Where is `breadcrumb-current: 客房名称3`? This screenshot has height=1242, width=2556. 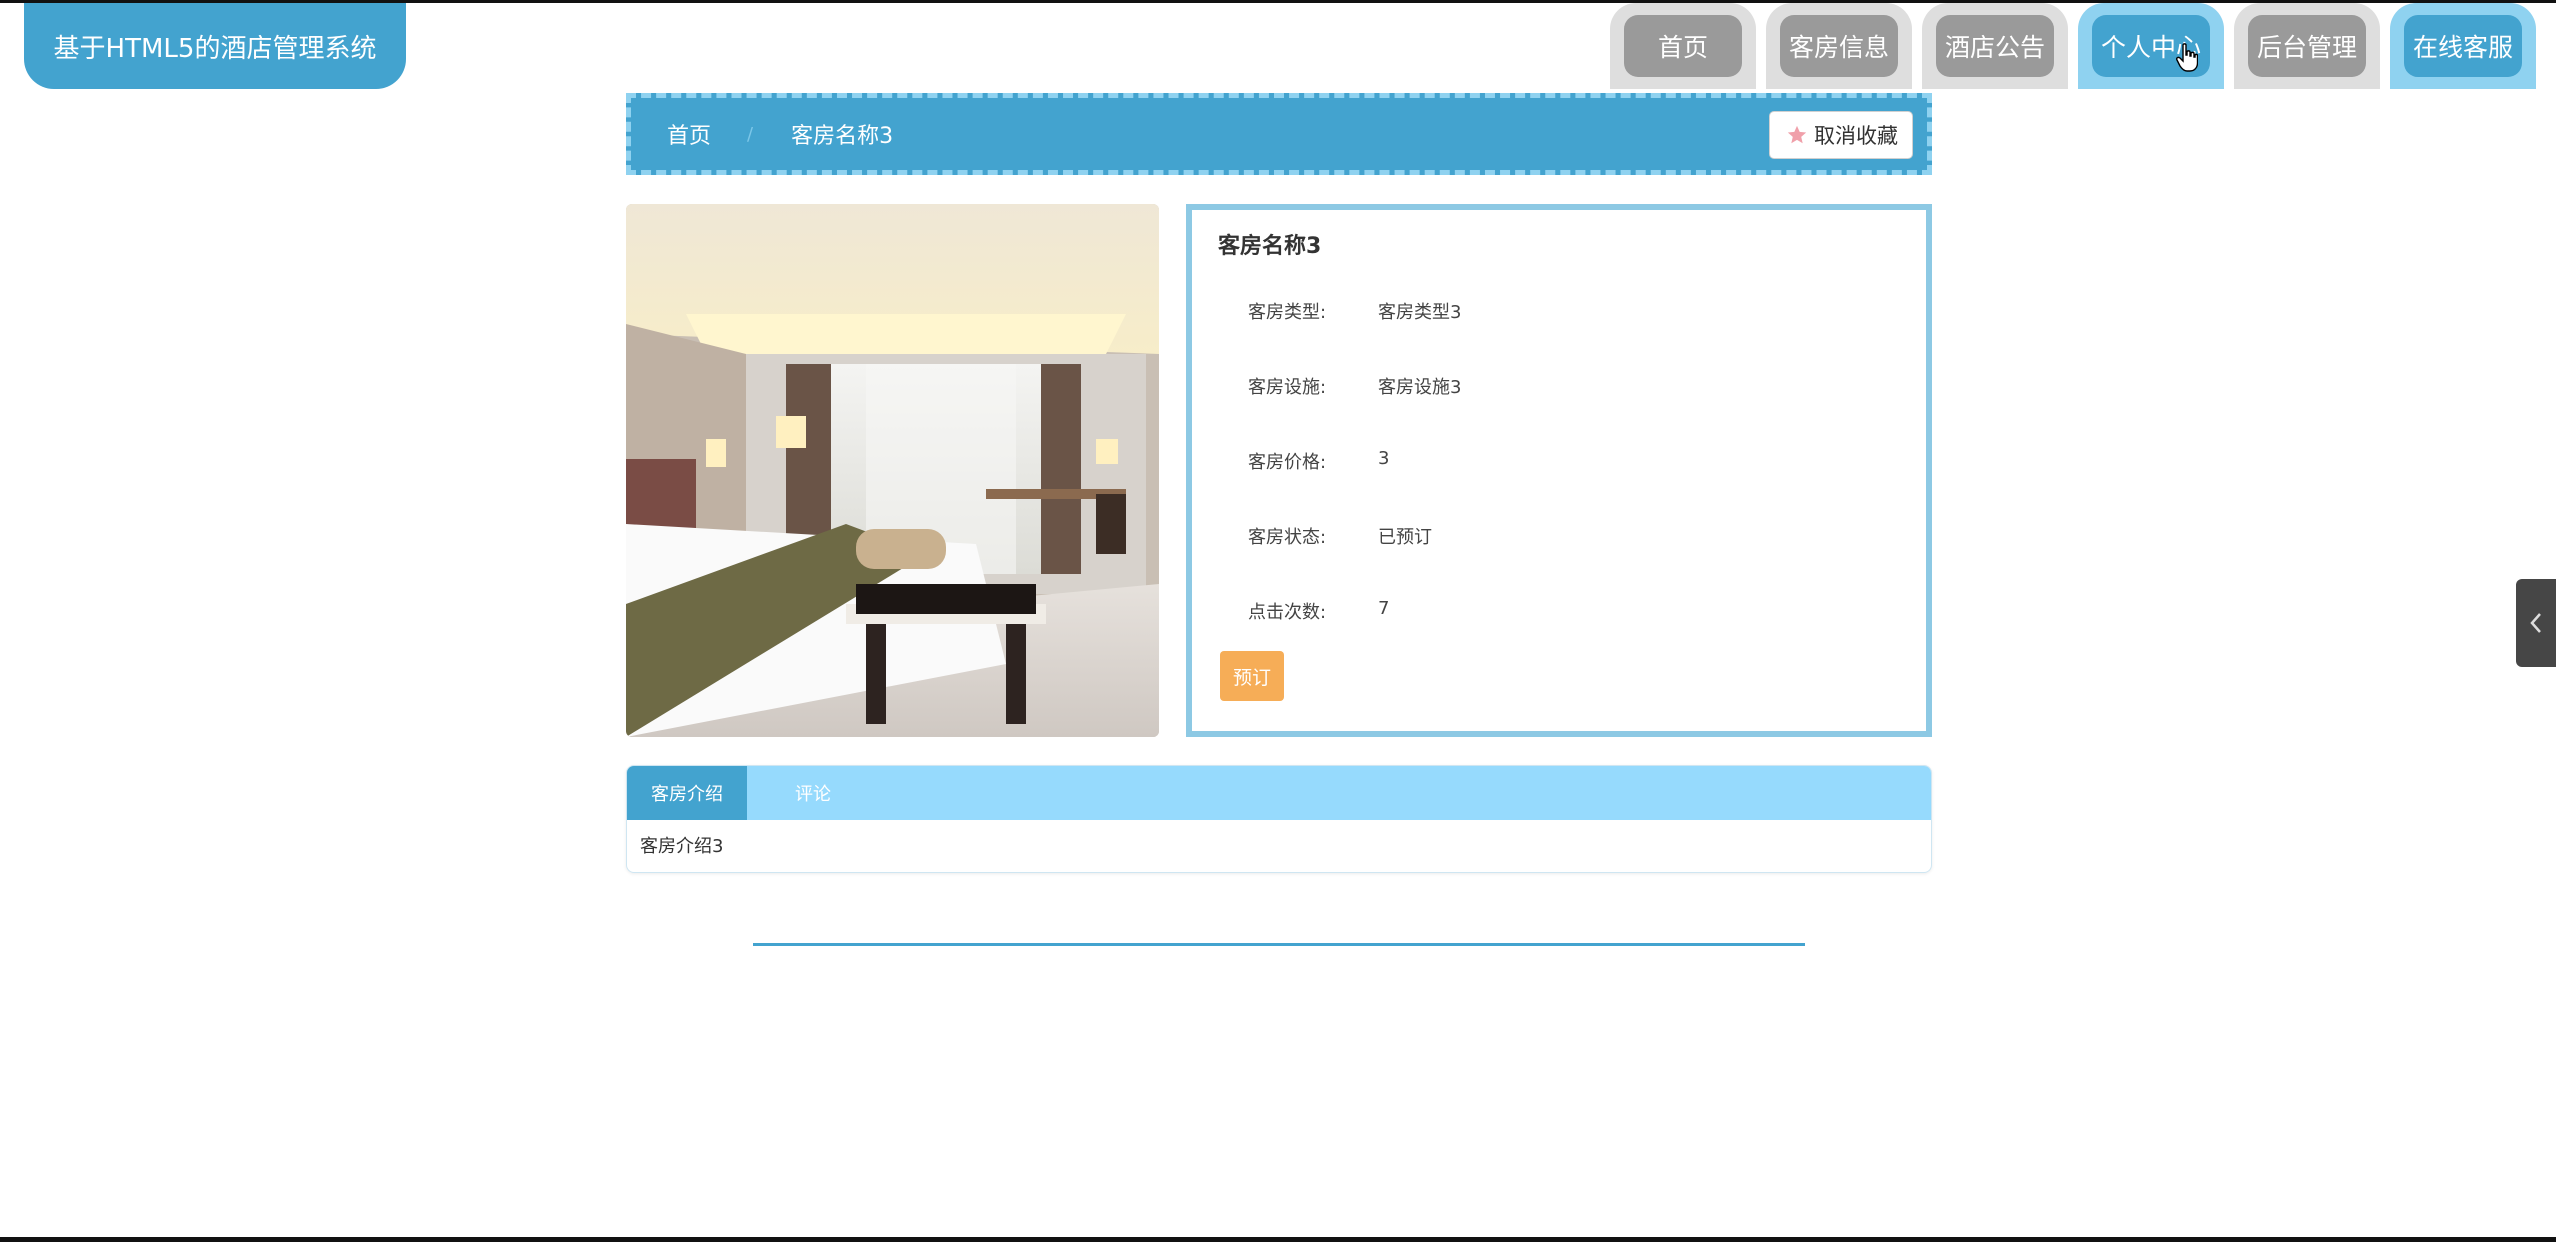
breadcrumb-current: 客房名称3 is located at coordinates (842, 136).